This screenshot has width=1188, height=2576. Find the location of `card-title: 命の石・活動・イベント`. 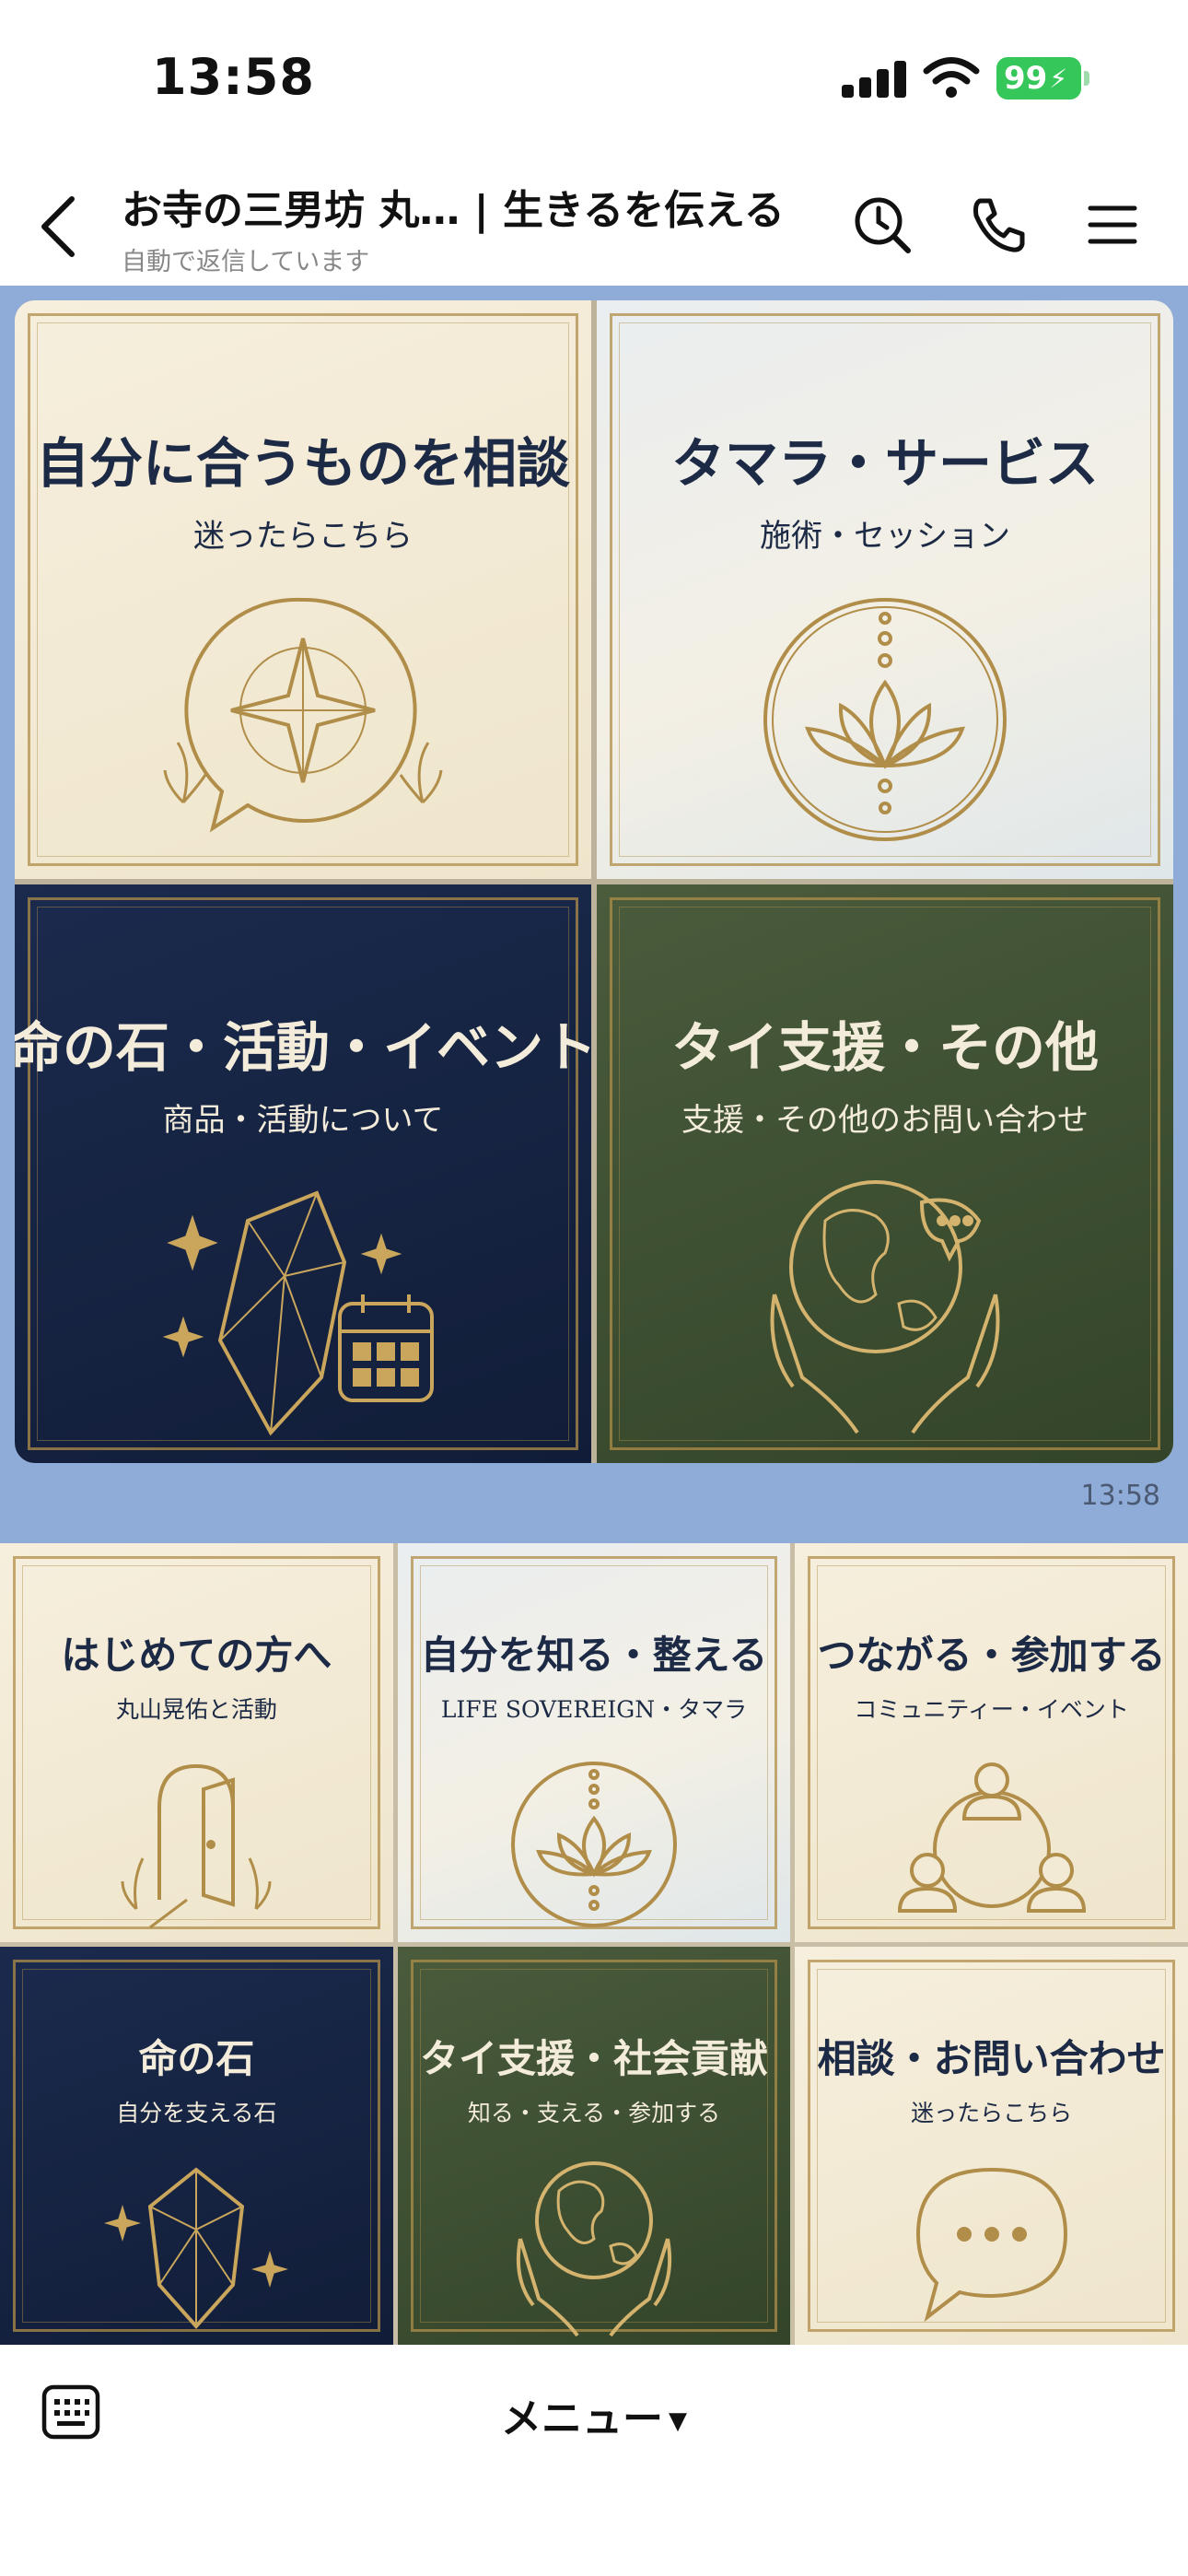

card-title: 命の石・活動・イベント is located at coordinates (303, 1047).